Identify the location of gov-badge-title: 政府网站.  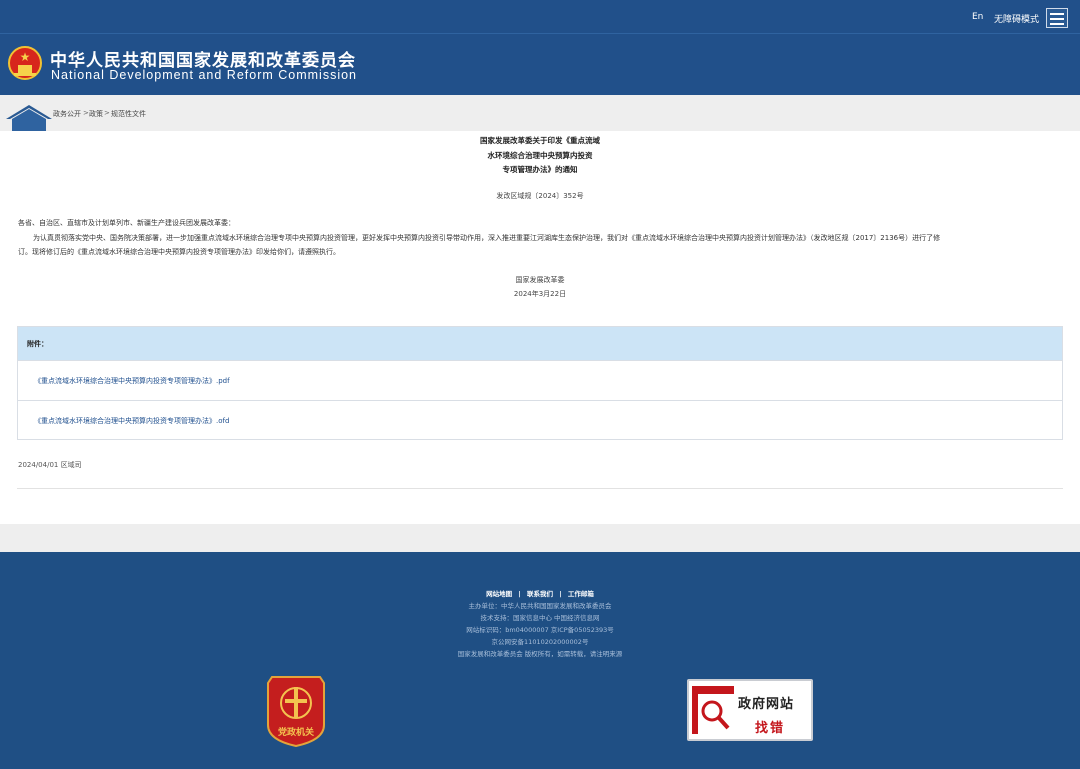
(766, 704).